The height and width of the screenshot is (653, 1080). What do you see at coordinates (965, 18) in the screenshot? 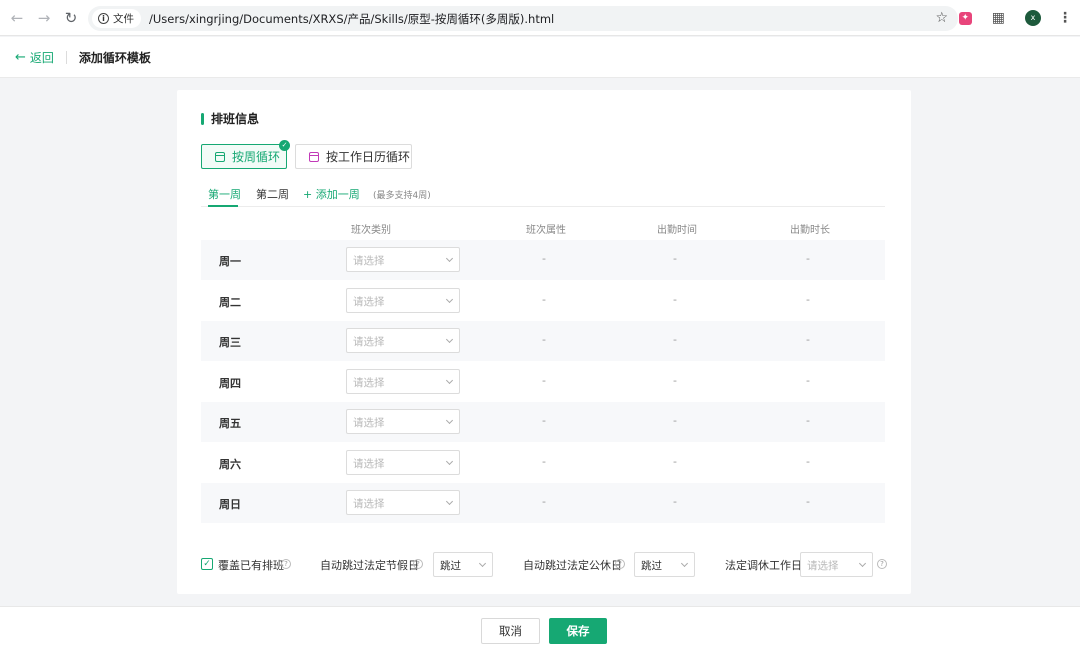
I see `extension-icon: ✦` at bounding box center [965, 18].